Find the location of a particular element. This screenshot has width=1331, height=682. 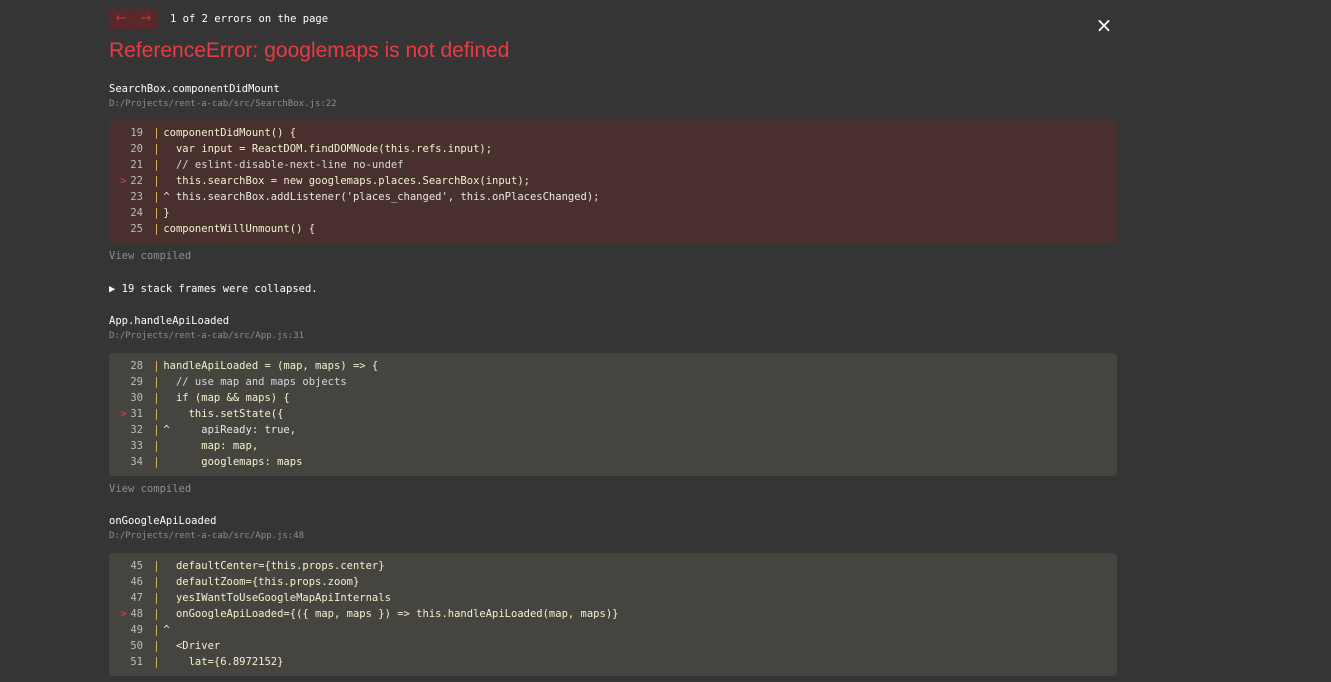

line-number: 34 is located at coordinates (136, 462).